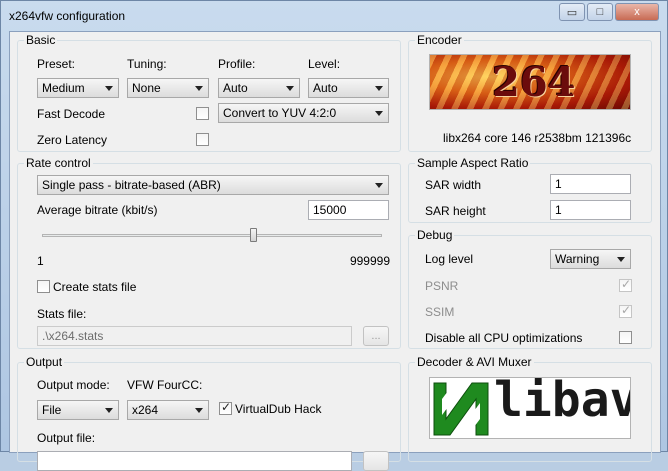 This screenshot has height=471, width=668. Describe the element at coordinates (73, 385) in the screenshot. I see `output-mode-label: Output mode:` at that location.